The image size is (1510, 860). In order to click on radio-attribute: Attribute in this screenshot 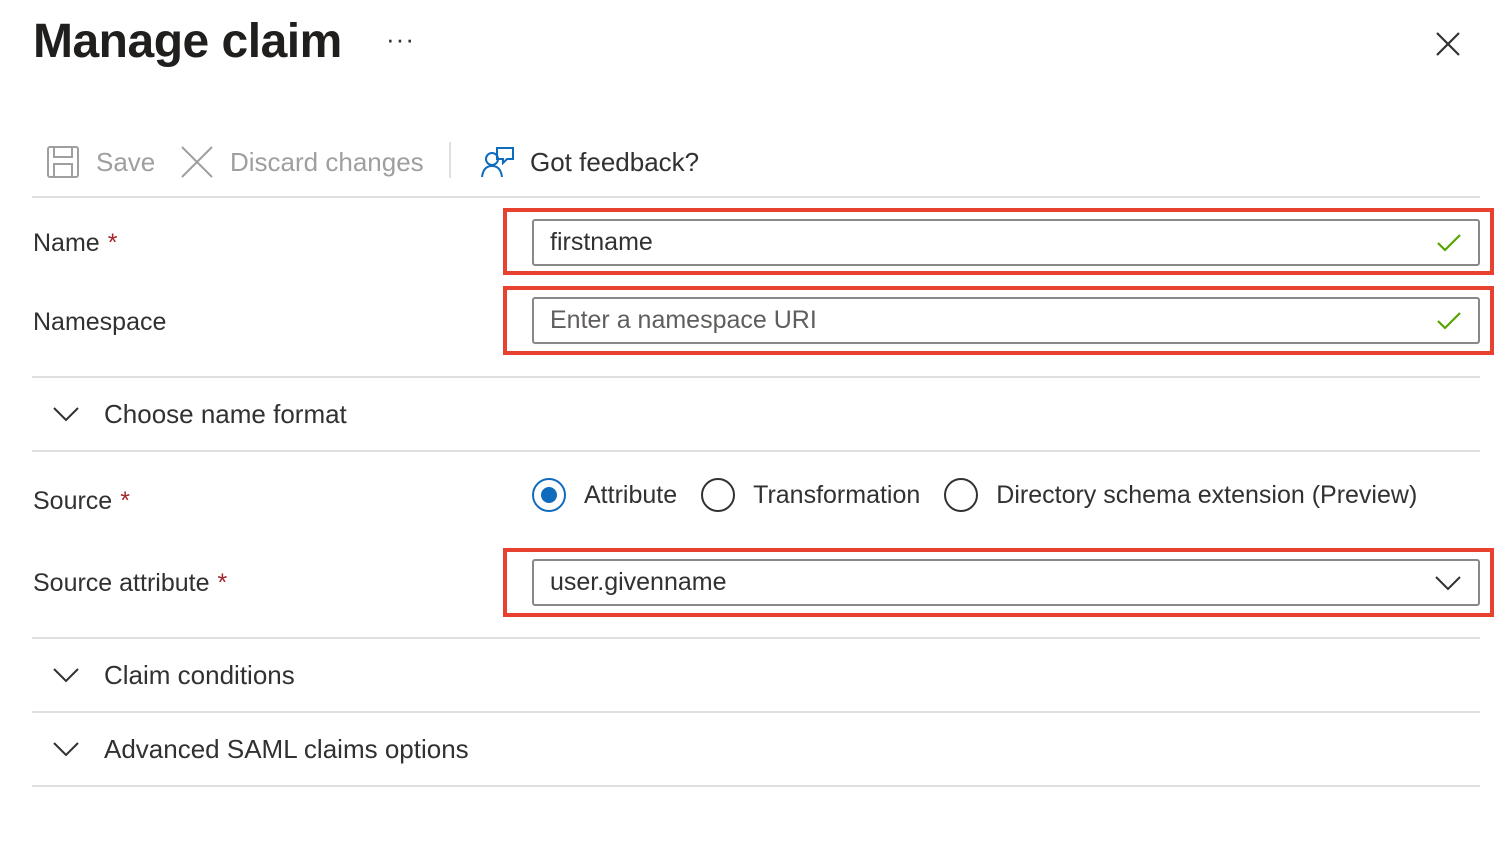, I will do `click(604, 495)`.